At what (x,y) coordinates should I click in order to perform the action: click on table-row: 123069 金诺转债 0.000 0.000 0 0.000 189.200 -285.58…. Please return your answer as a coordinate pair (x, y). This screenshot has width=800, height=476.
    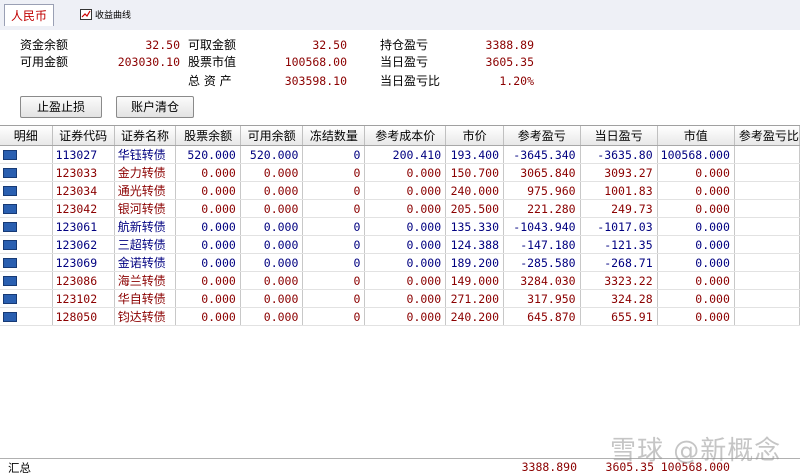
    Looking at the image, I should click on (400, 262).